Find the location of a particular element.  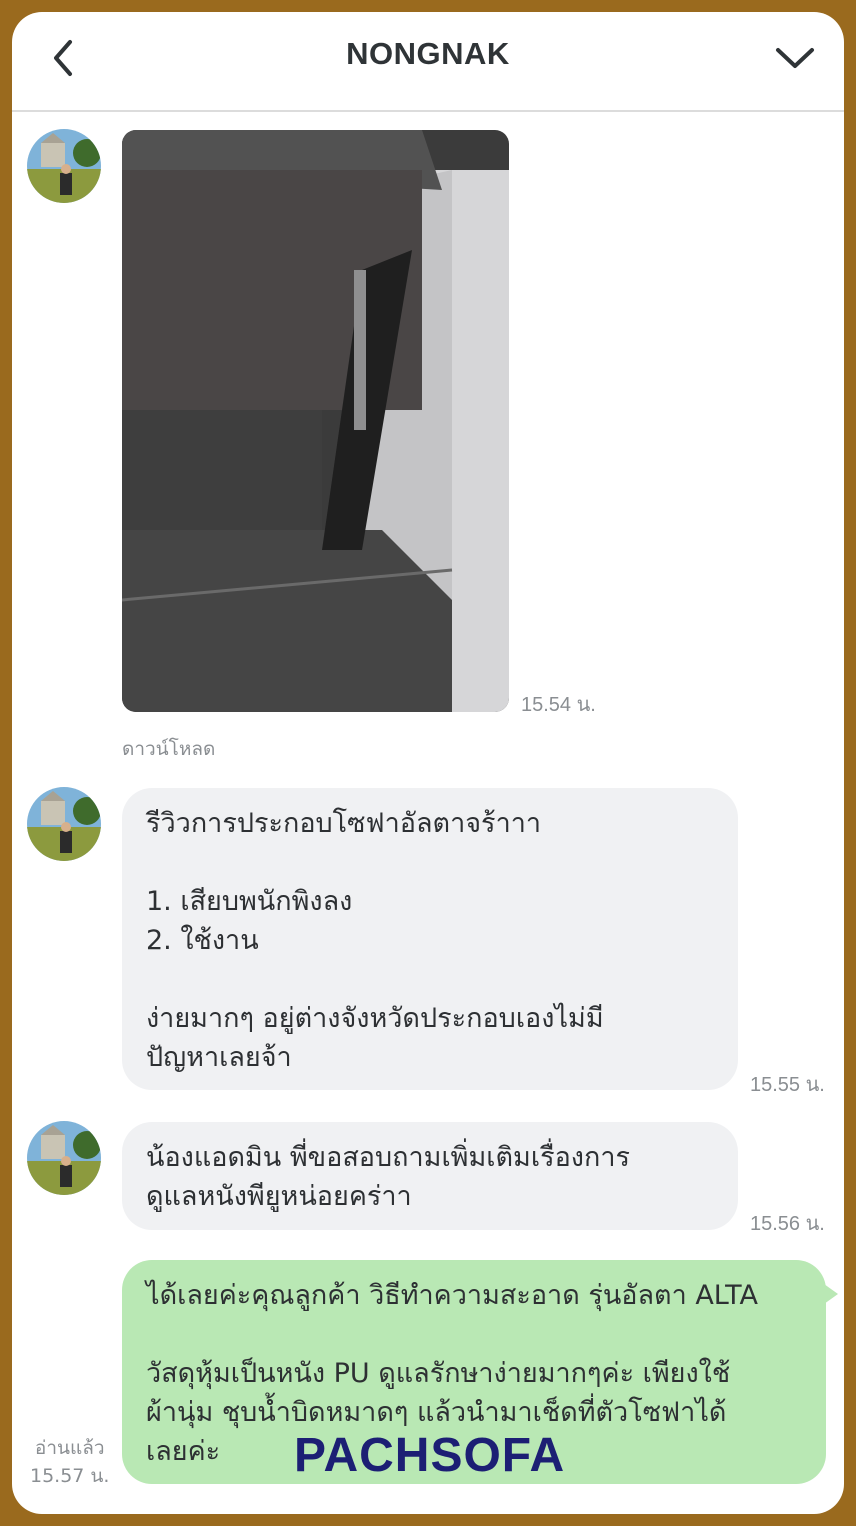

message-time: 15.55 น. is located at coordinates (787, 1085).